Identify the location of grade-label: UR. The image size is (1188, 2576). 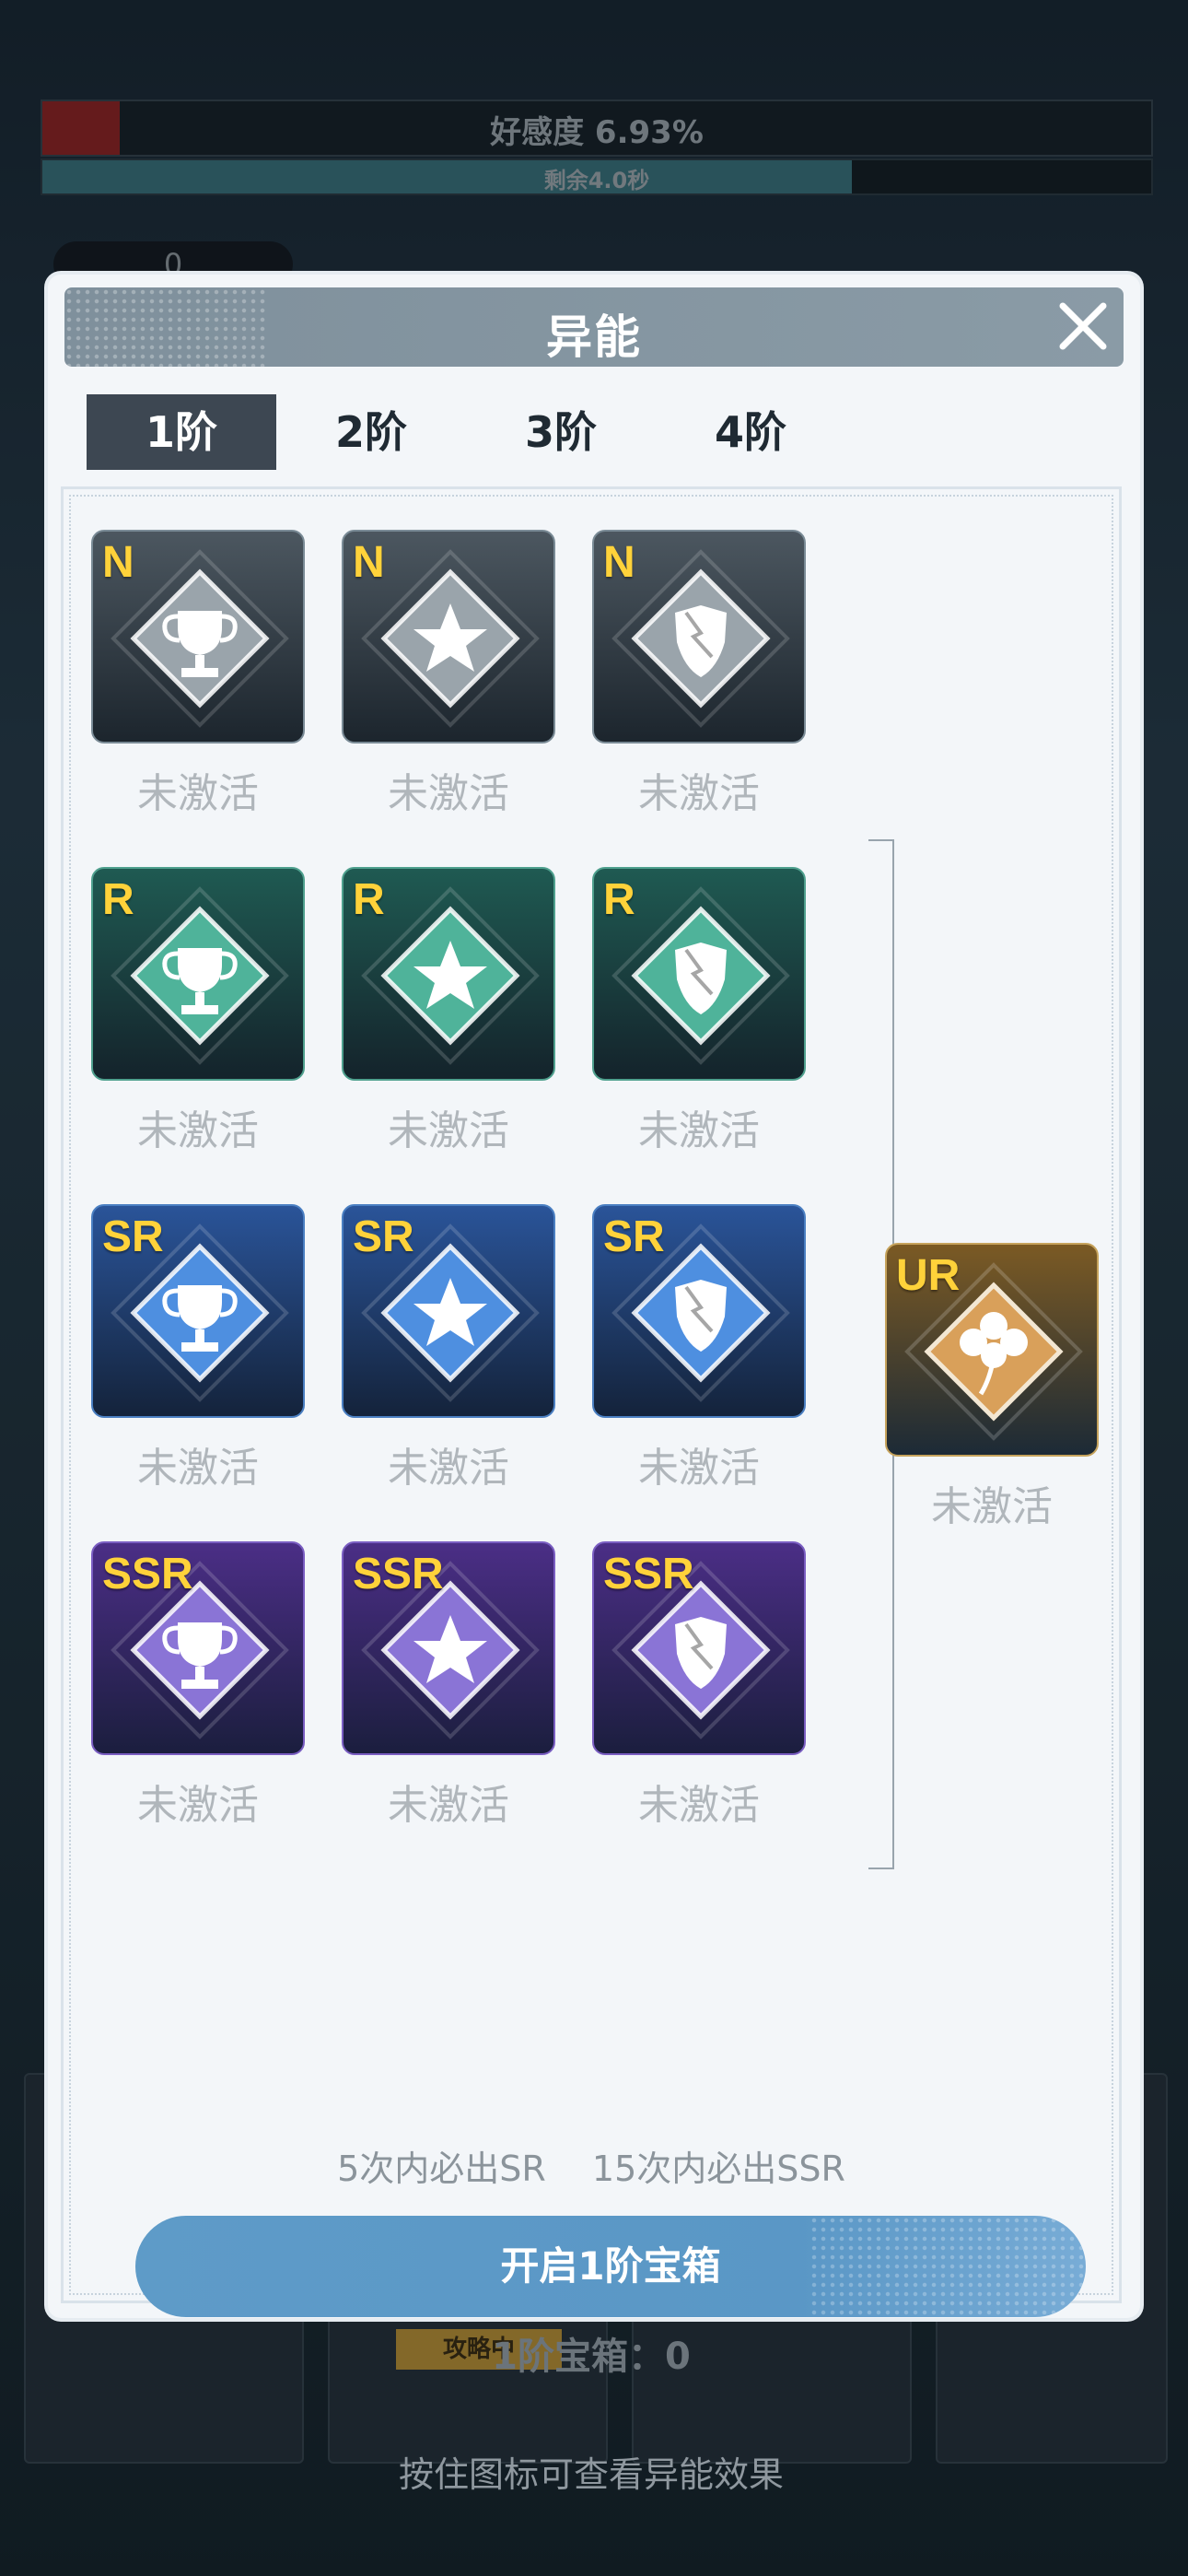
(928, 1275).